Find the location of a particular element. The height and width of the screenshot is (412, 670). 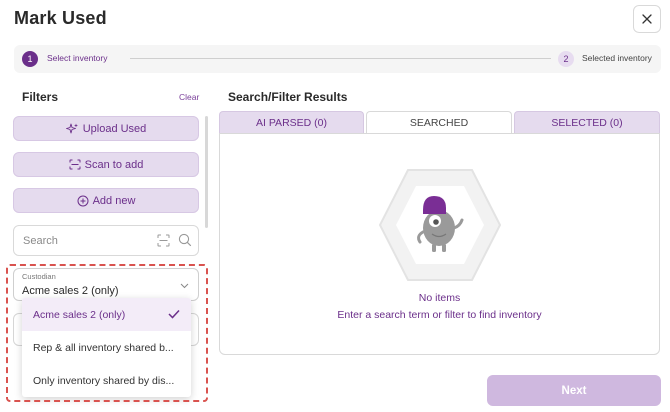

close-button is located at coordinates (647, 19).